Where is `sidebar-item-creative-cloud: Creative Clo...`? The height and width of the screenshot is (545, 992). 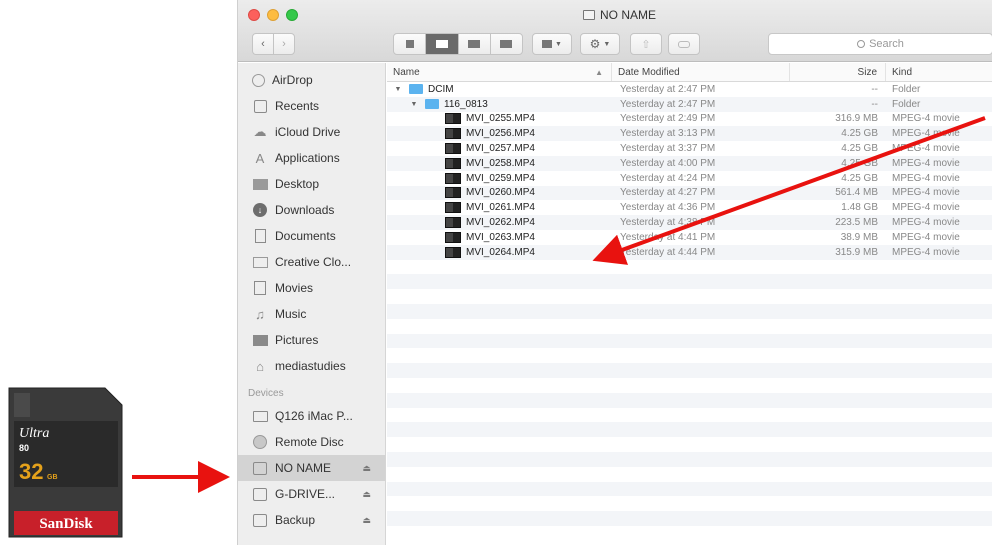
sidebar-item-creative-cloud: Creative Clo... is located at coordinates (311, 262).